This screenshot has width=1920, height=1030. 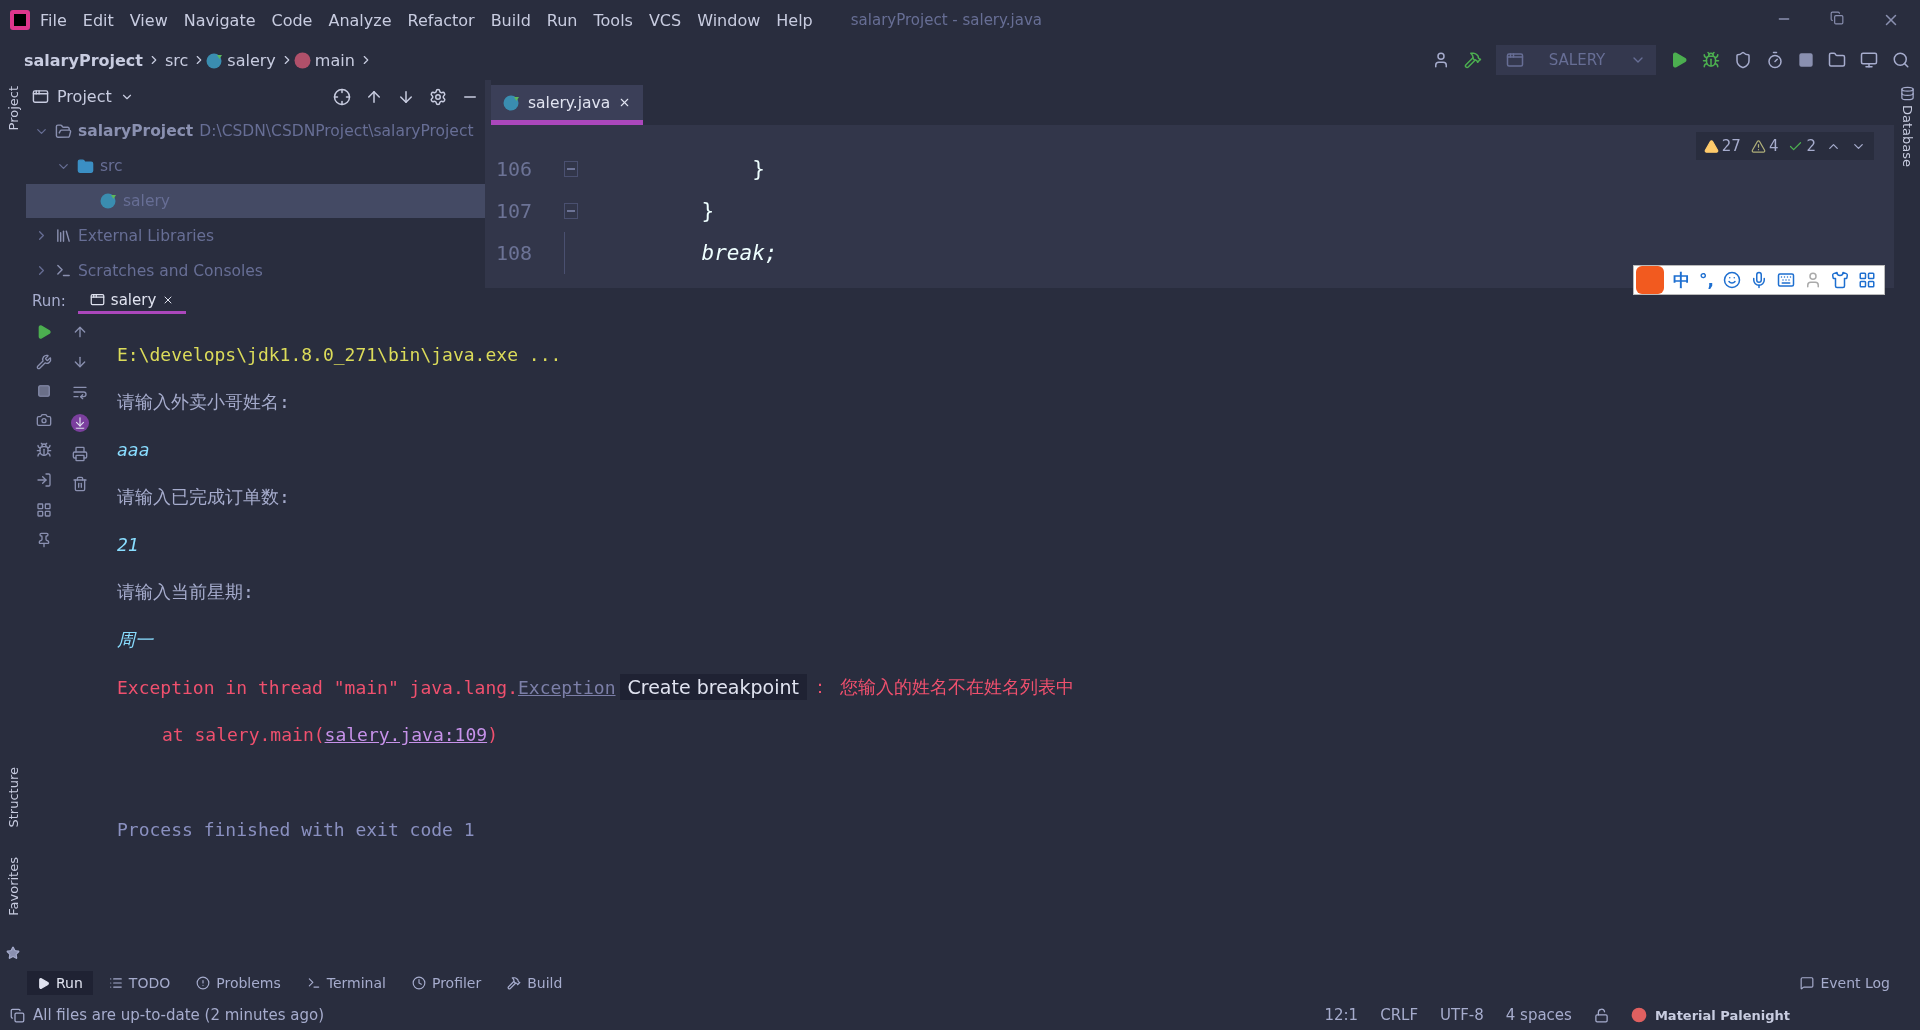 What do you see at coordinates (219, 20) in the screenshot?
I see `menu-item: Navigate` at bounding box center [219, 20].